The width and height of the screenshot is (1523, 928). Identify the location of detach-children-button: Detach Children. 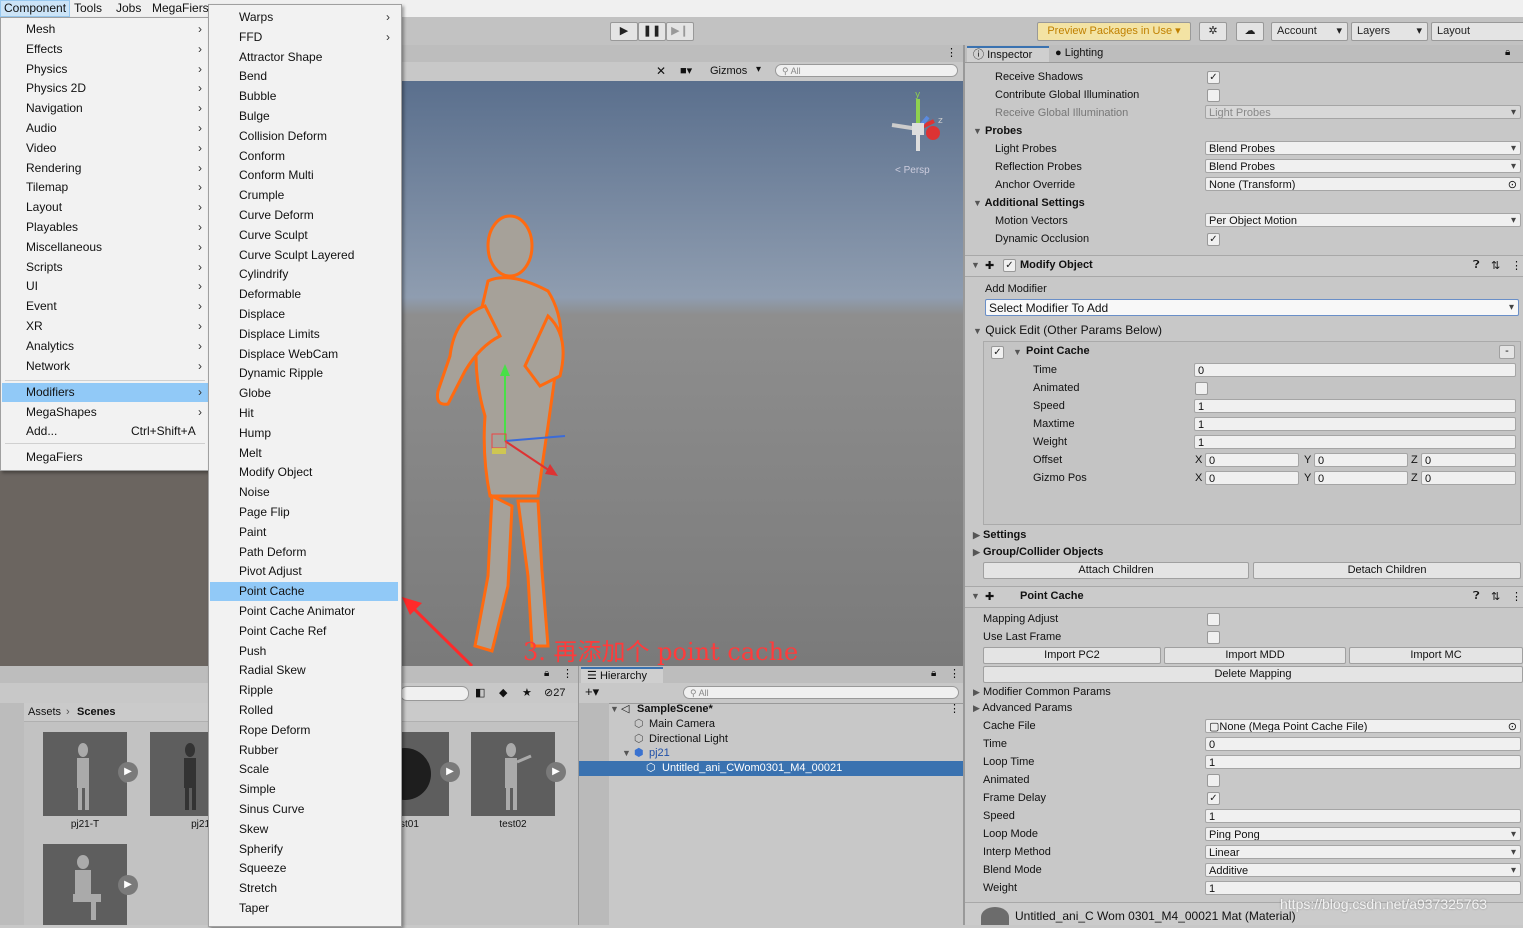
(1387, 570).